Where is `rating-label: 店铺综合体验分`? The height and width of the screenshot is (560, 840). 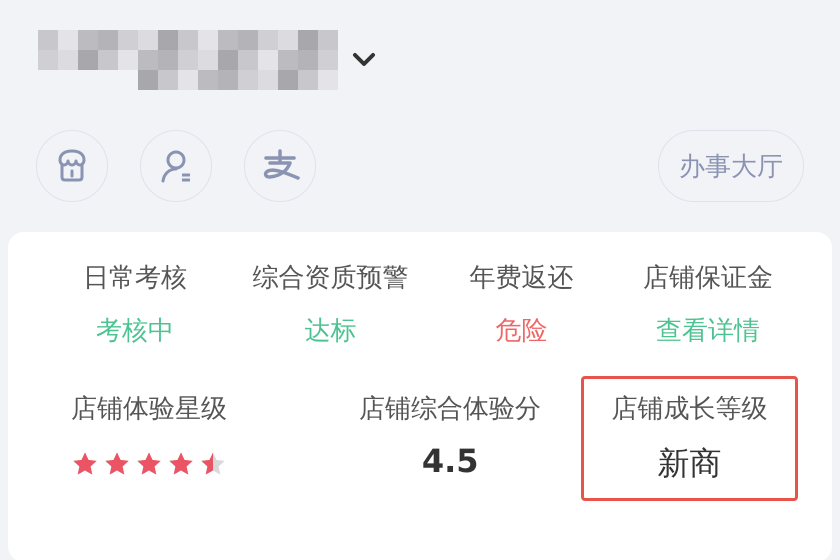
rating-label: 店铺综合体验分 is located at coordinates (450, 409).